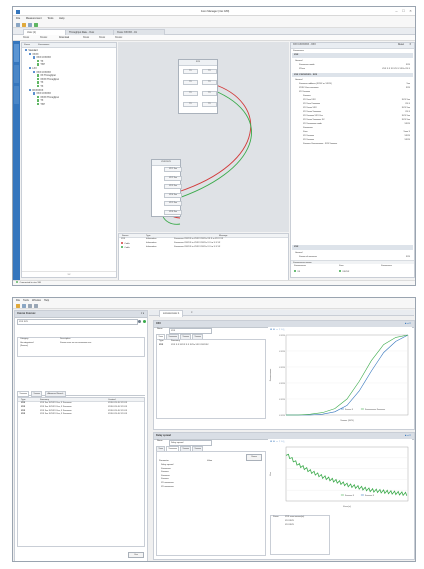  Describe the element at coordinates (396, 11) in the screenshot. I see `minimize-icon: –` at that location.